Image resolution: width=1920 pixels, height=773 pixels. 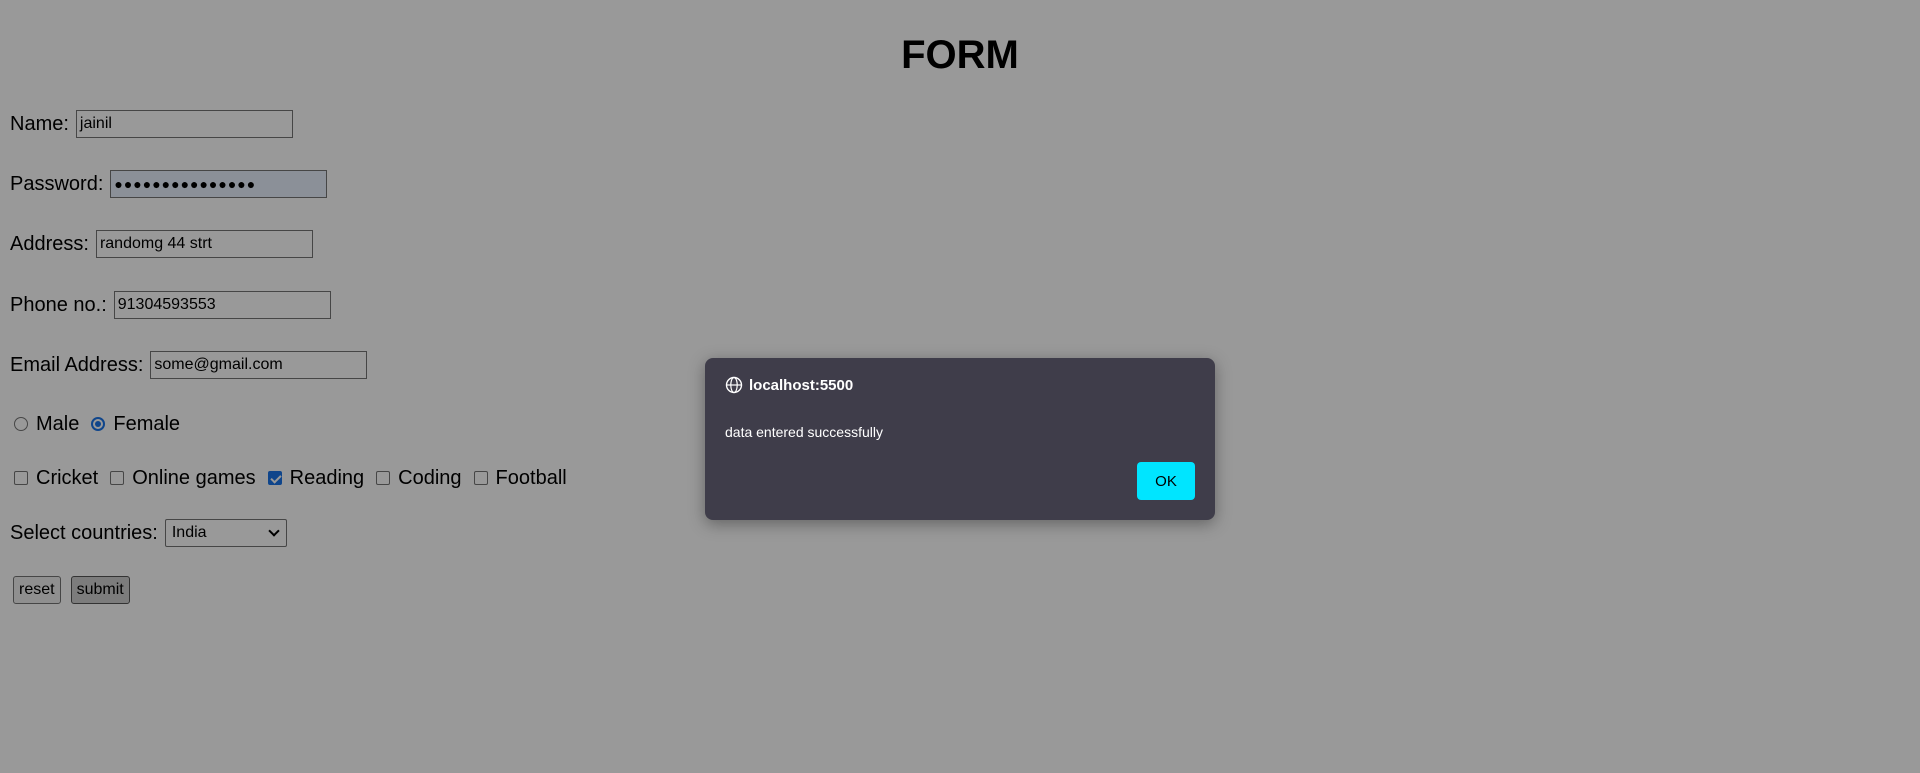 I want to click on dialog-origin-text: localhost:5500, so click(x=801, y=385).